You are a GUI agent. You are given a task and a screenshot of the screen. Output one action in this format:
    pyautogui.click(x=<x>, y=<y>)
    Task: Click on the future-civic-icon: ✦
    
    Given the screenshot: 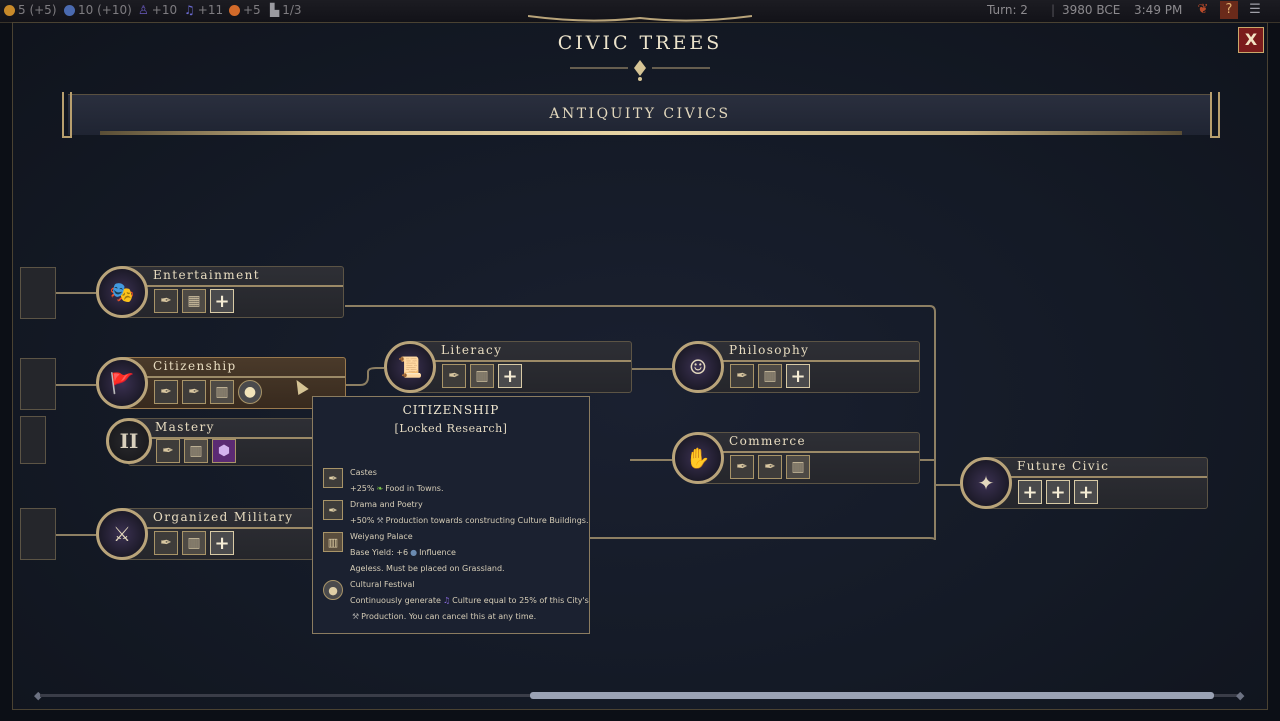 What is the action you would take?
    pyautogui.click(x=986, y=483)
    